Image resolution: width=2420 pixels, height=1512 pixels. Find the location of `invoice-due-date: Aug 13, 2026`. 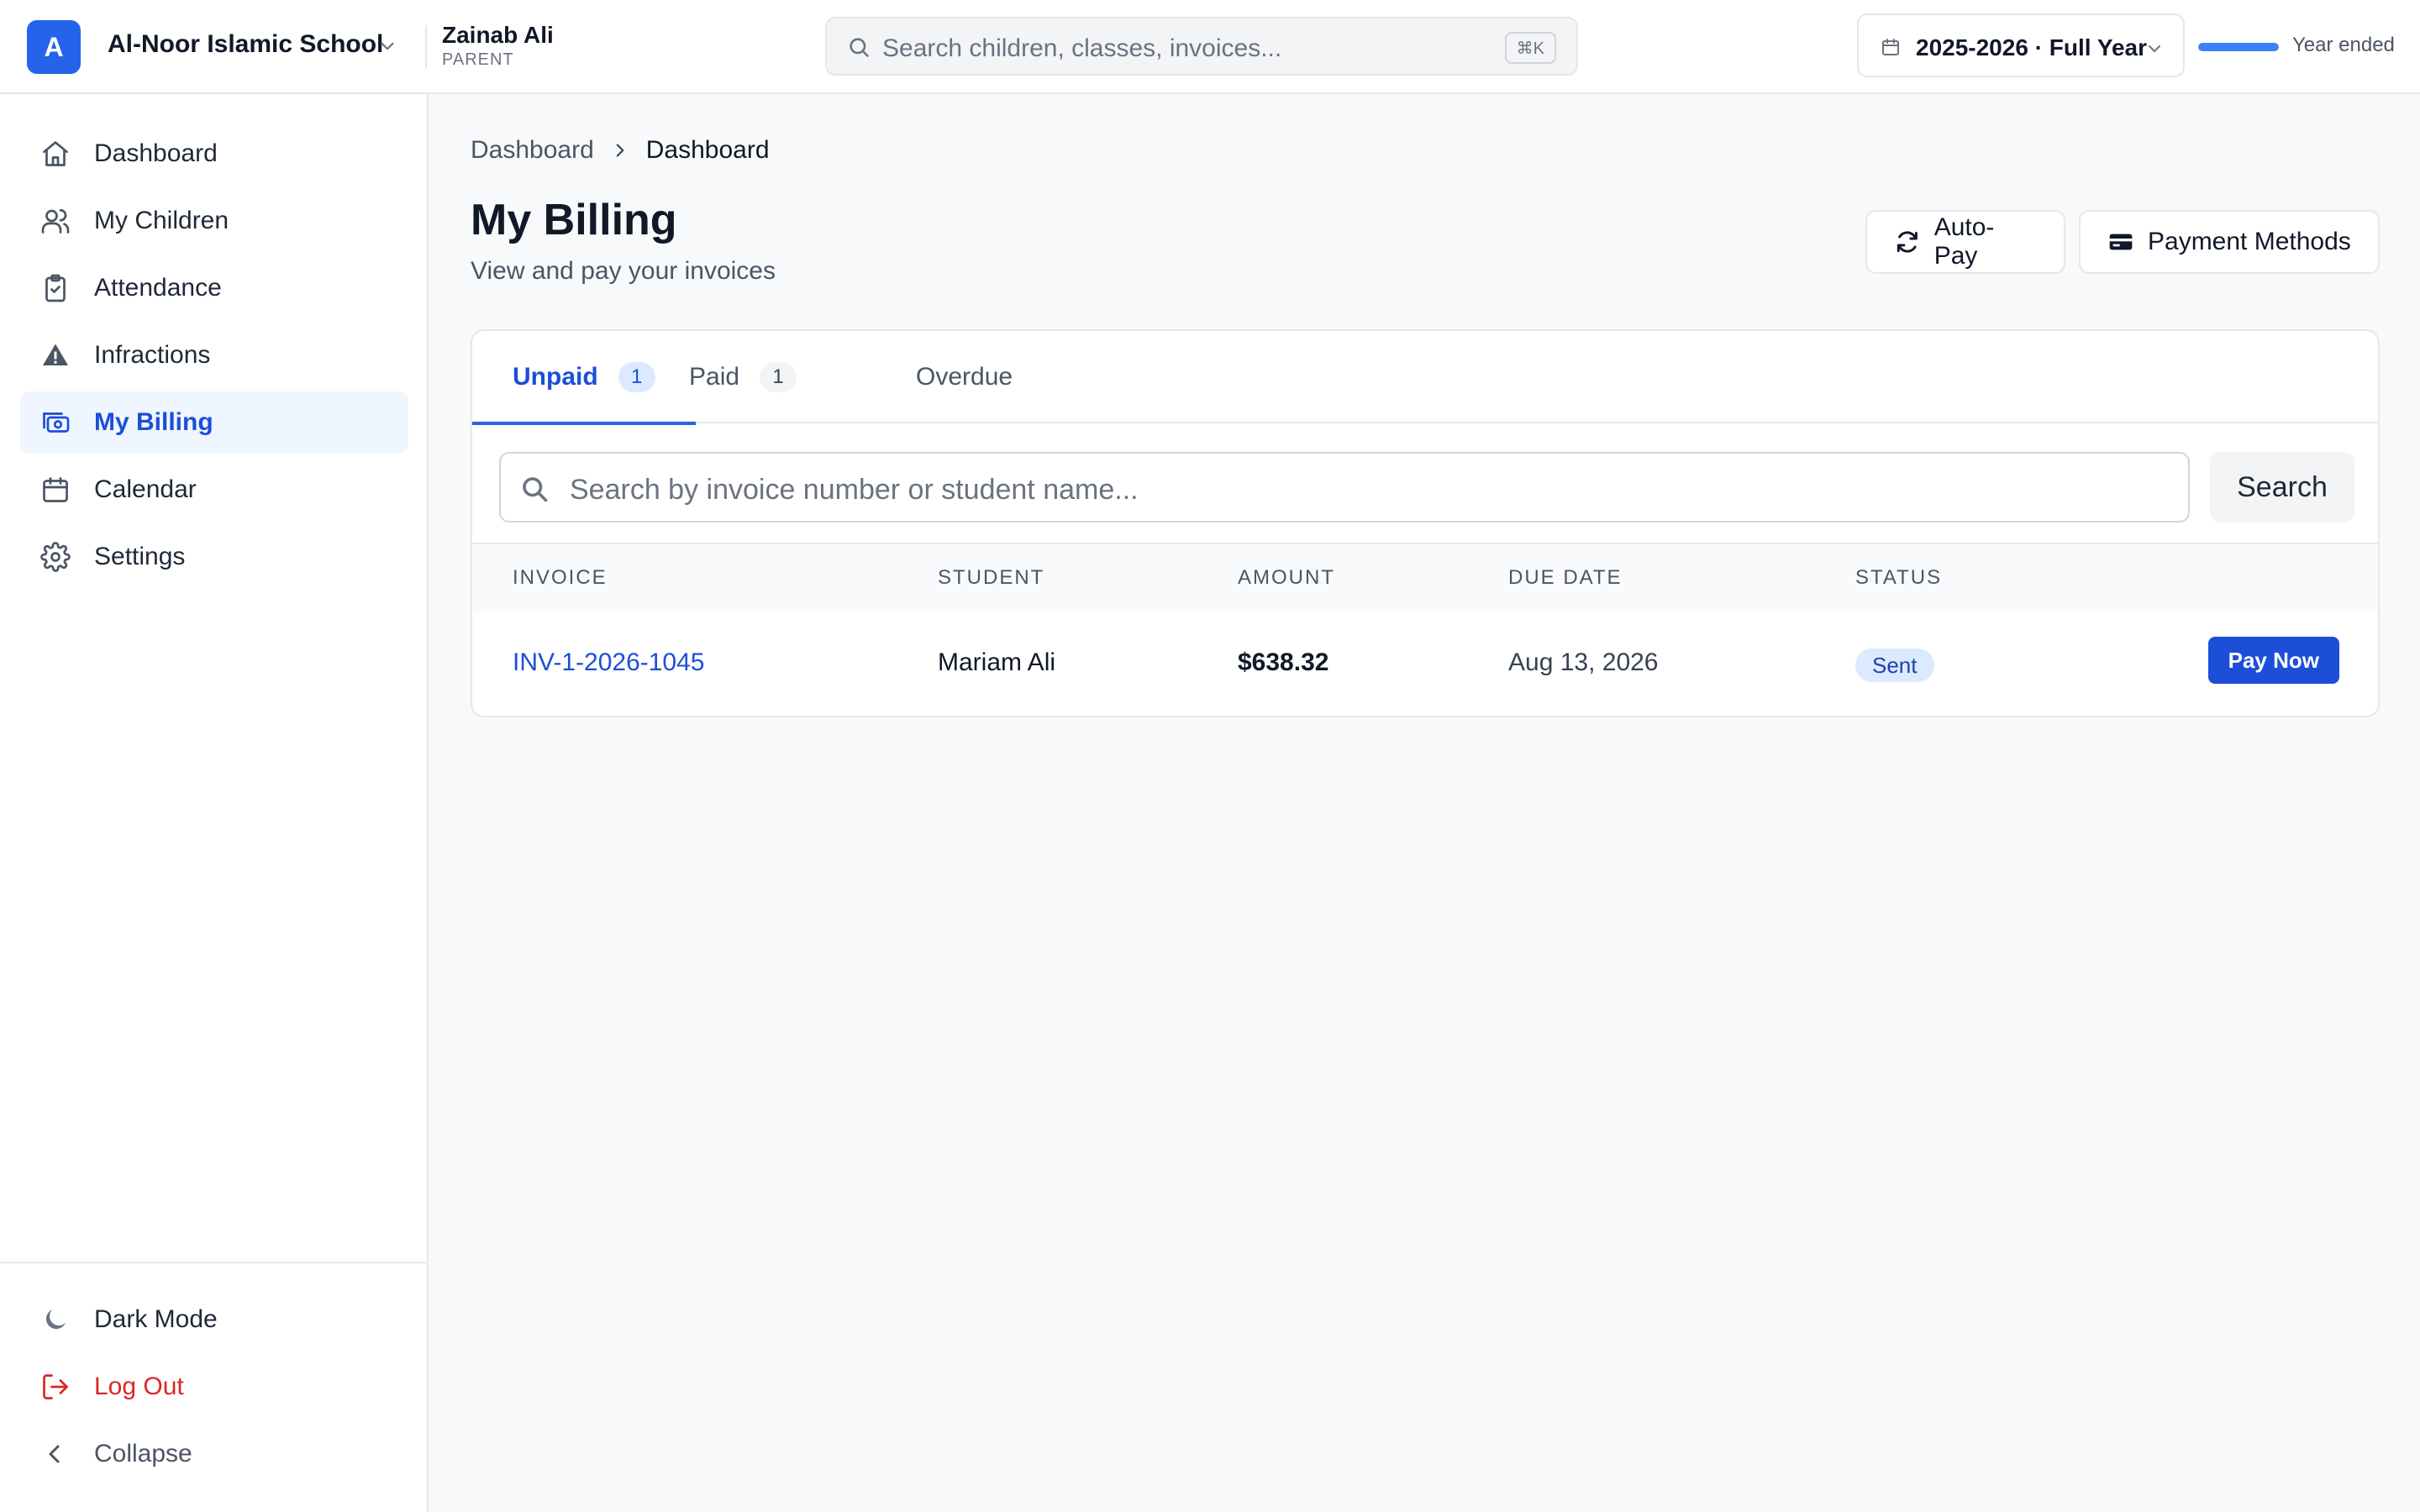

invoice-due-date: Aug 13, 2026 is located at coordinates (1584, 662).